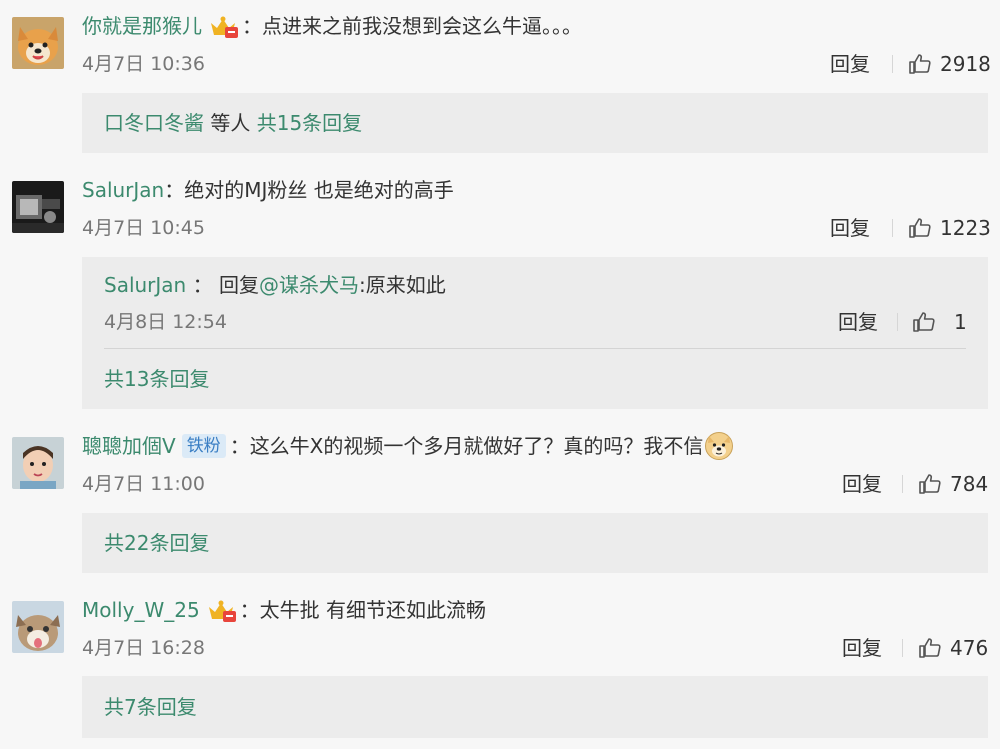 This screenshot has width=1000, height=749. Describe the element at coordinates (535, 484) in the screenshot. I see `comment-meta: 4月7日 11:00 回复 784` at that location.